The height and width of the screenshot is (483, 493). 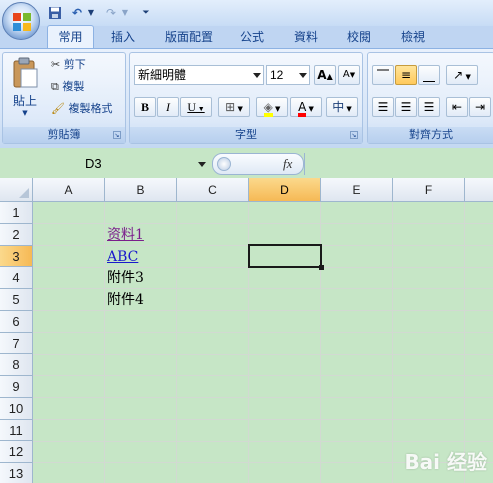 What do you see at coordinates (16, 473) in the screenshot?
I see `row-header-13: 13` at bounding box center [16, 473].